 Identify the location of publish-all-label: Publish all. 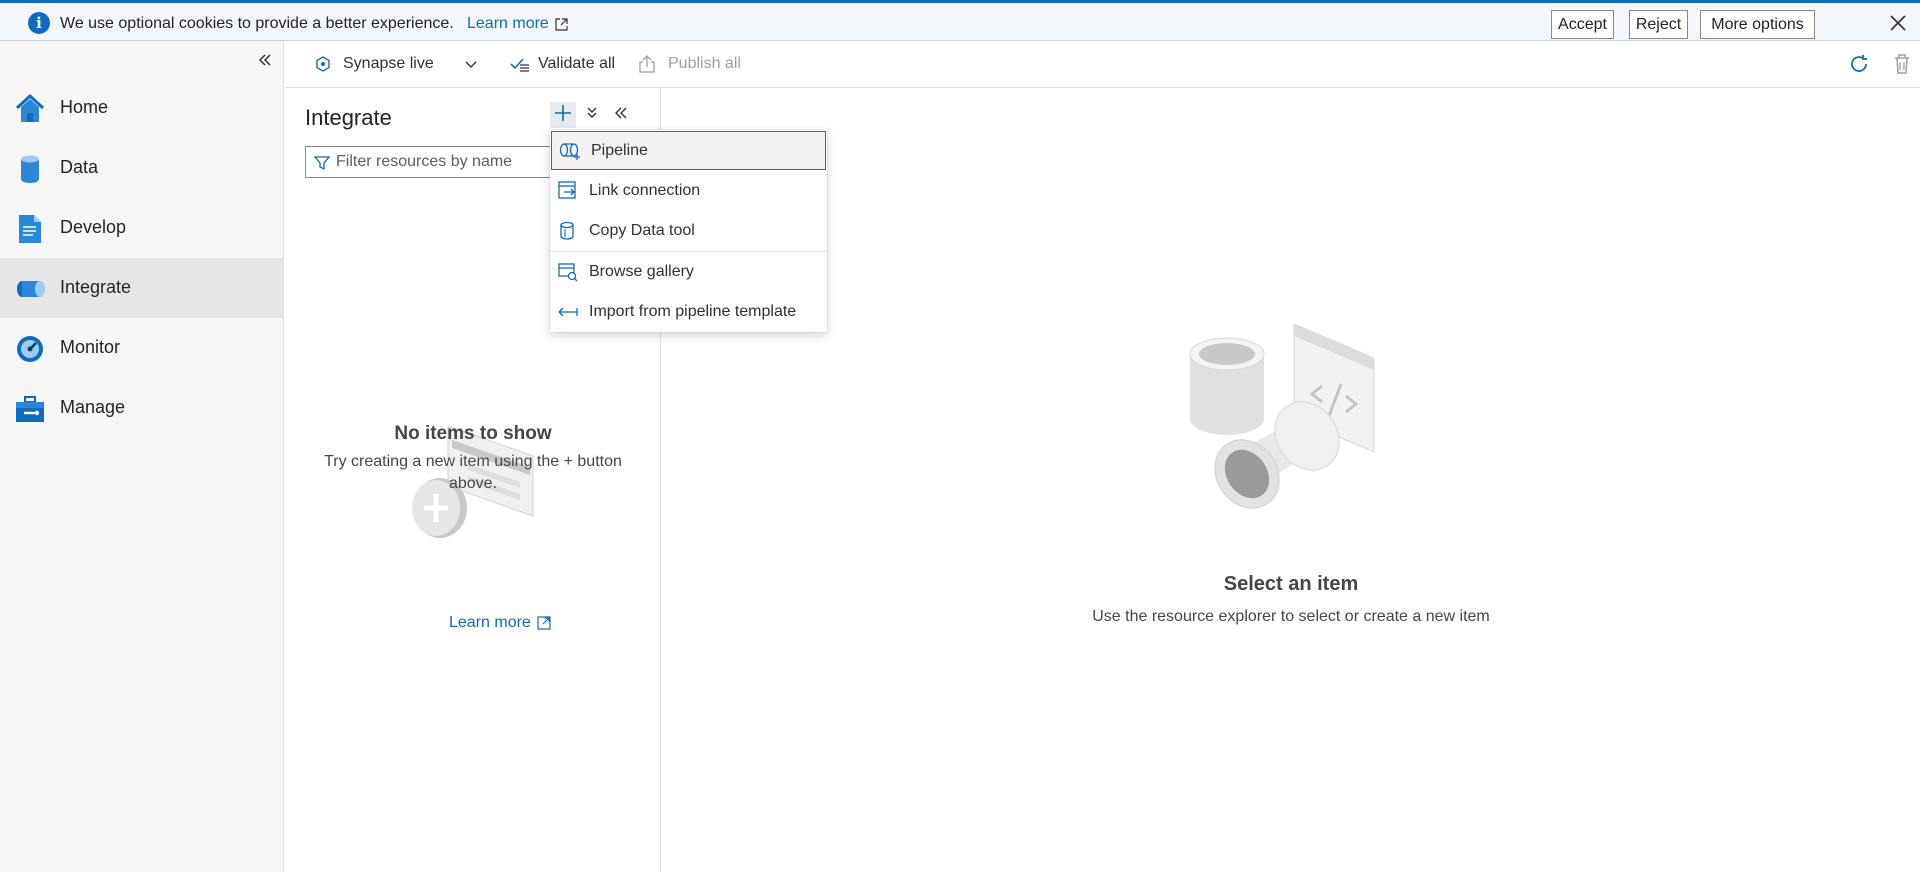
(704, 63).